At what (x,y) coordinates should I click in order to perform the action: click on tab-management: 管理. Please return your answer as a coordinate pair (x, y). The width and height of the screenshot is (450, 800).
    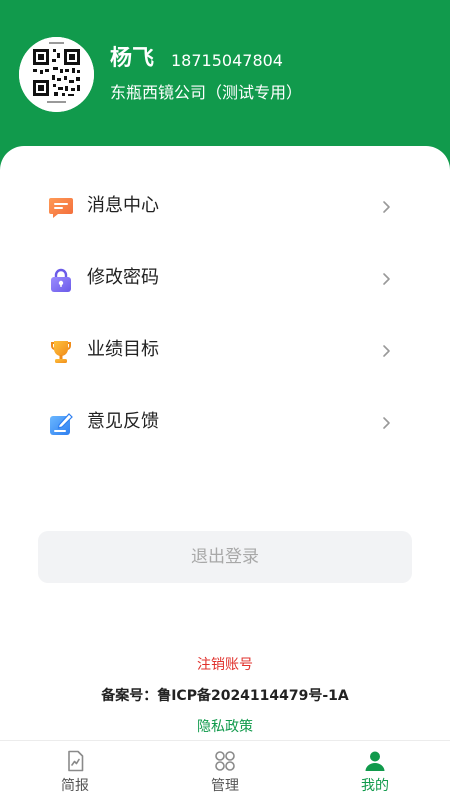
    Looking at the image, I should click on (225, 770).